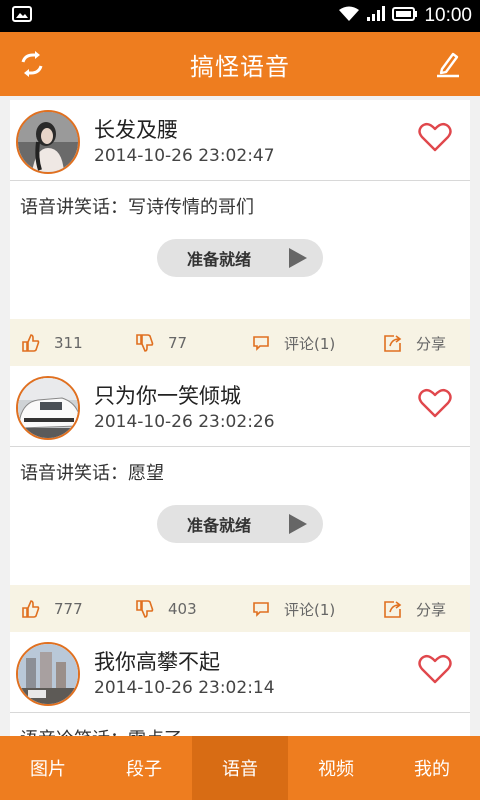 The height and width of the screenshot is (800, 480). What do you see at coordinates (184, 688) in the screenshot?
I see `post-time: 2014-10-26 23:02:14` at bounding box center [184, 688].